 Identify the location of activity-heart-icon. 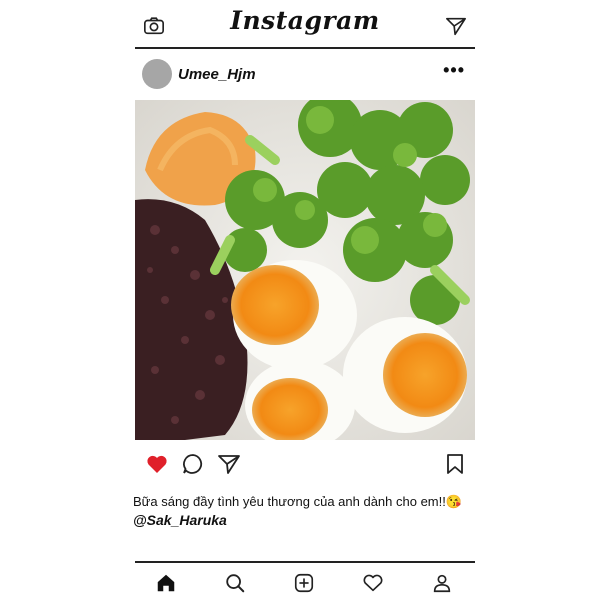
(373, 583).